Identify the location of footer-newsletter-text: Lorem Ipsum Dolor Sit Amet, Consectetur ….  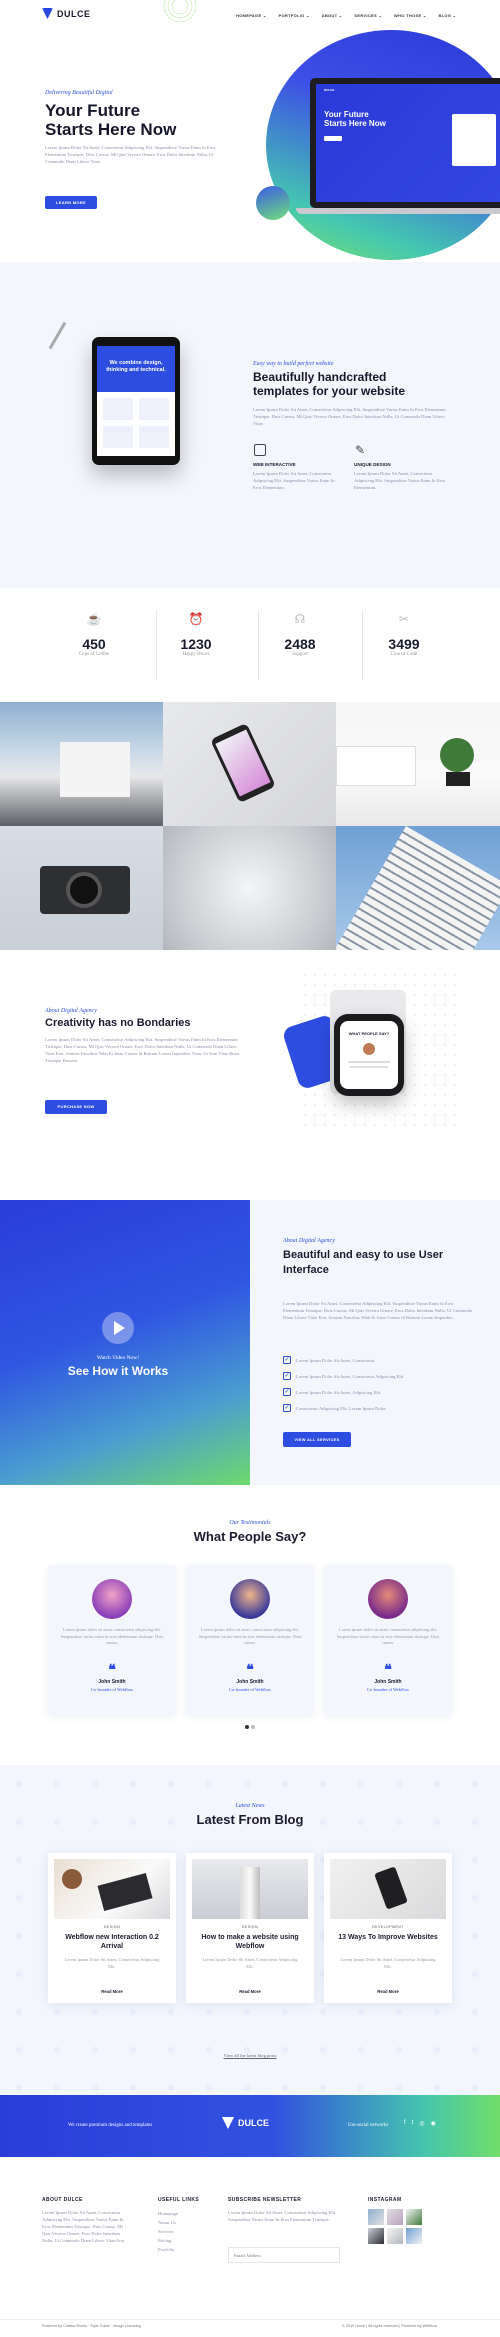
(282, 2216).